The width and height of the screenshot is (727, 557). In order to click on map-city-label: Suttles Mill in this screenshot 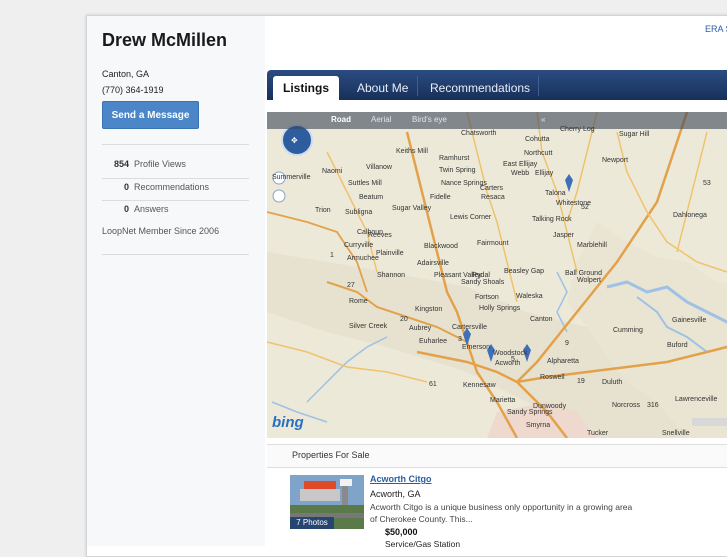, I will do `click(365, 183)`.